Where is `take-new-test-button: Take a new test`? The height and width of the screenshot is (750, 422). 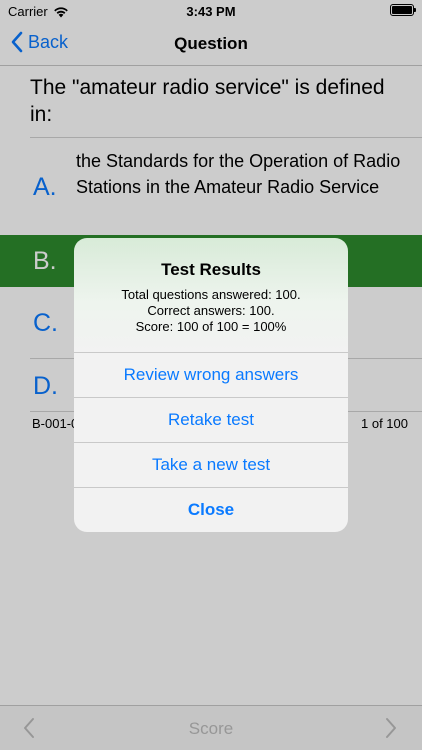 take-new-test-button: Take a new test is located at coordinates (211, 464).